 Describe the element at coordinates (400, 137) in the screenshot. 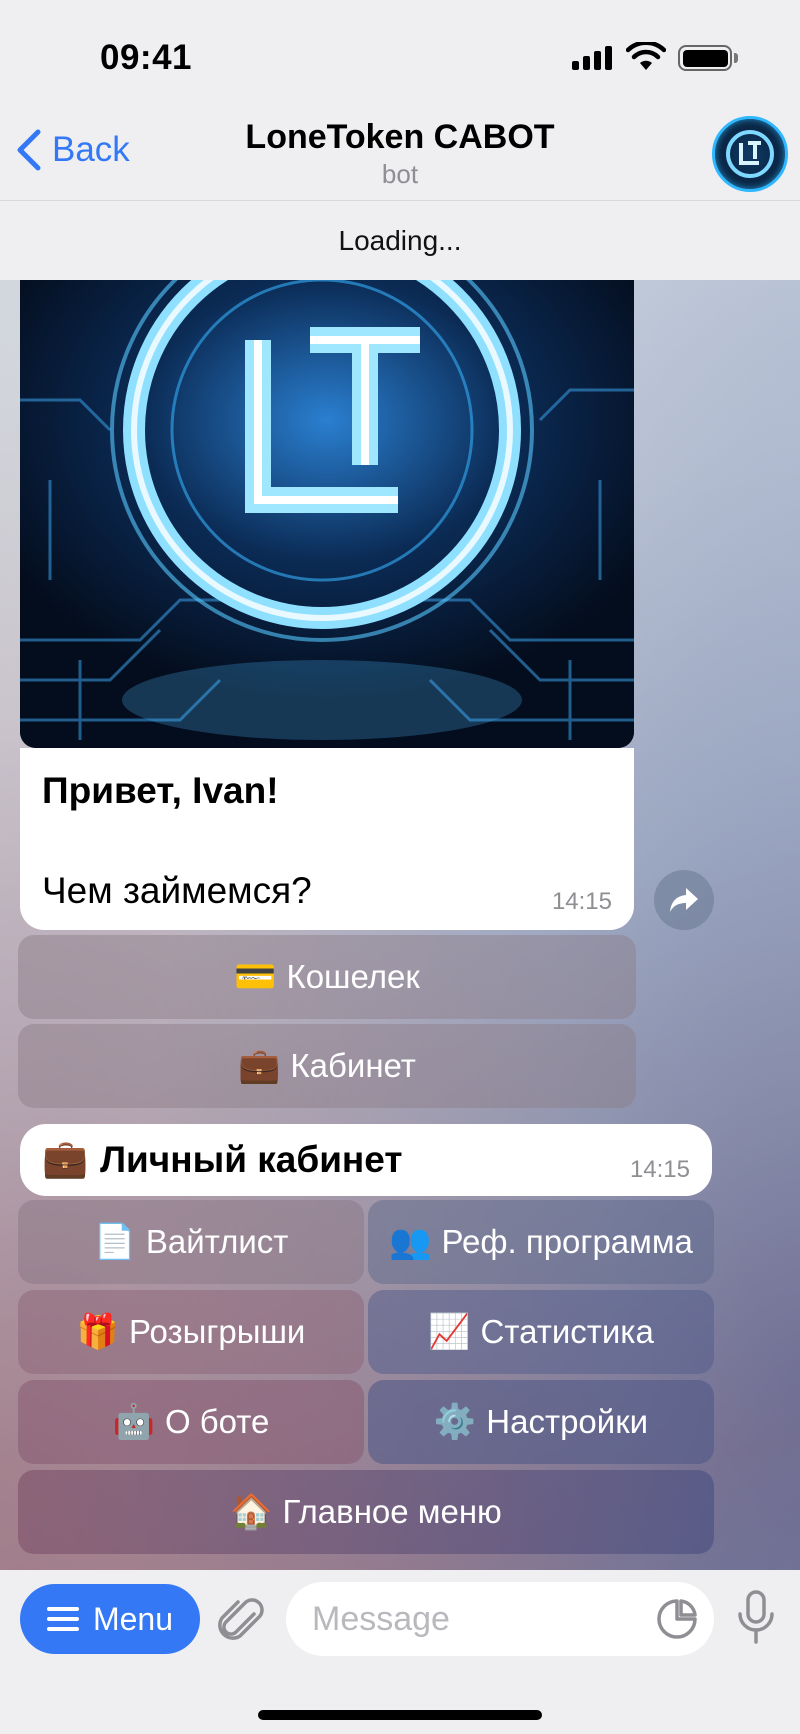

I see `chat-title: LoneToken CABOT` at that location.